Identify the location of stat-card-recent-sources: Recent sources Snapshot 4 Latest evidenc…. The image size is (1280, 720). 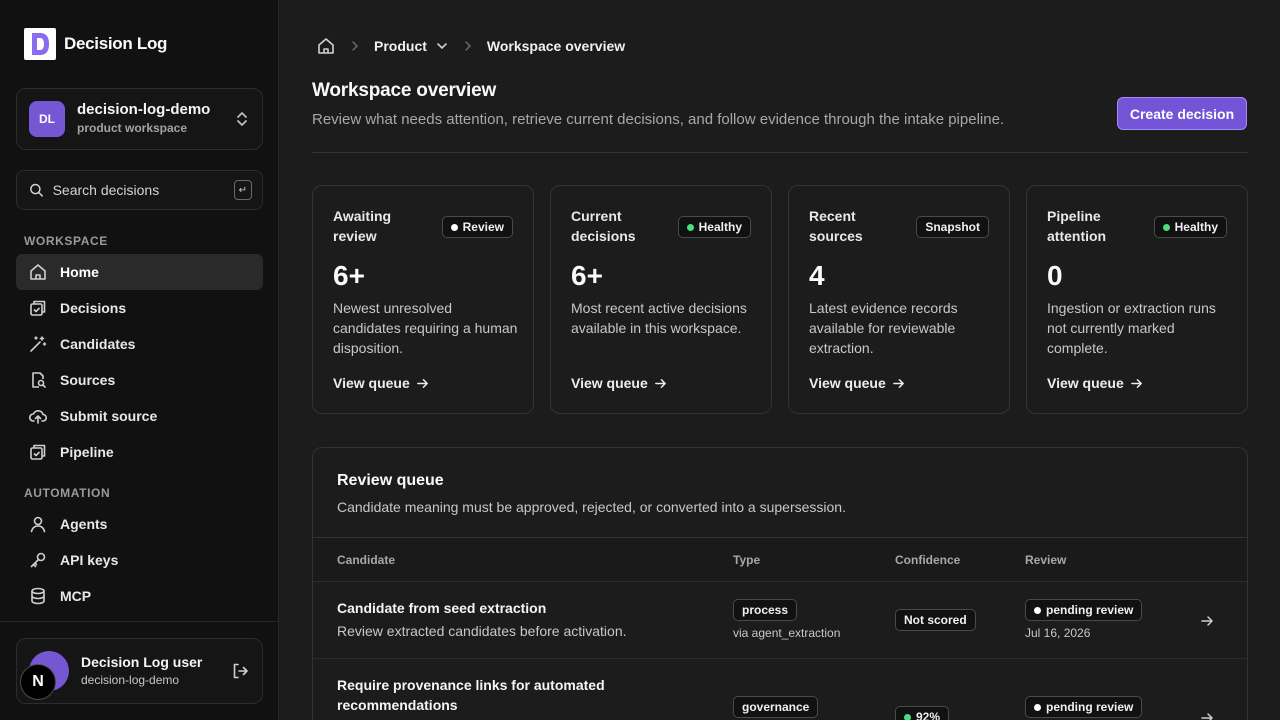
(899, 299).